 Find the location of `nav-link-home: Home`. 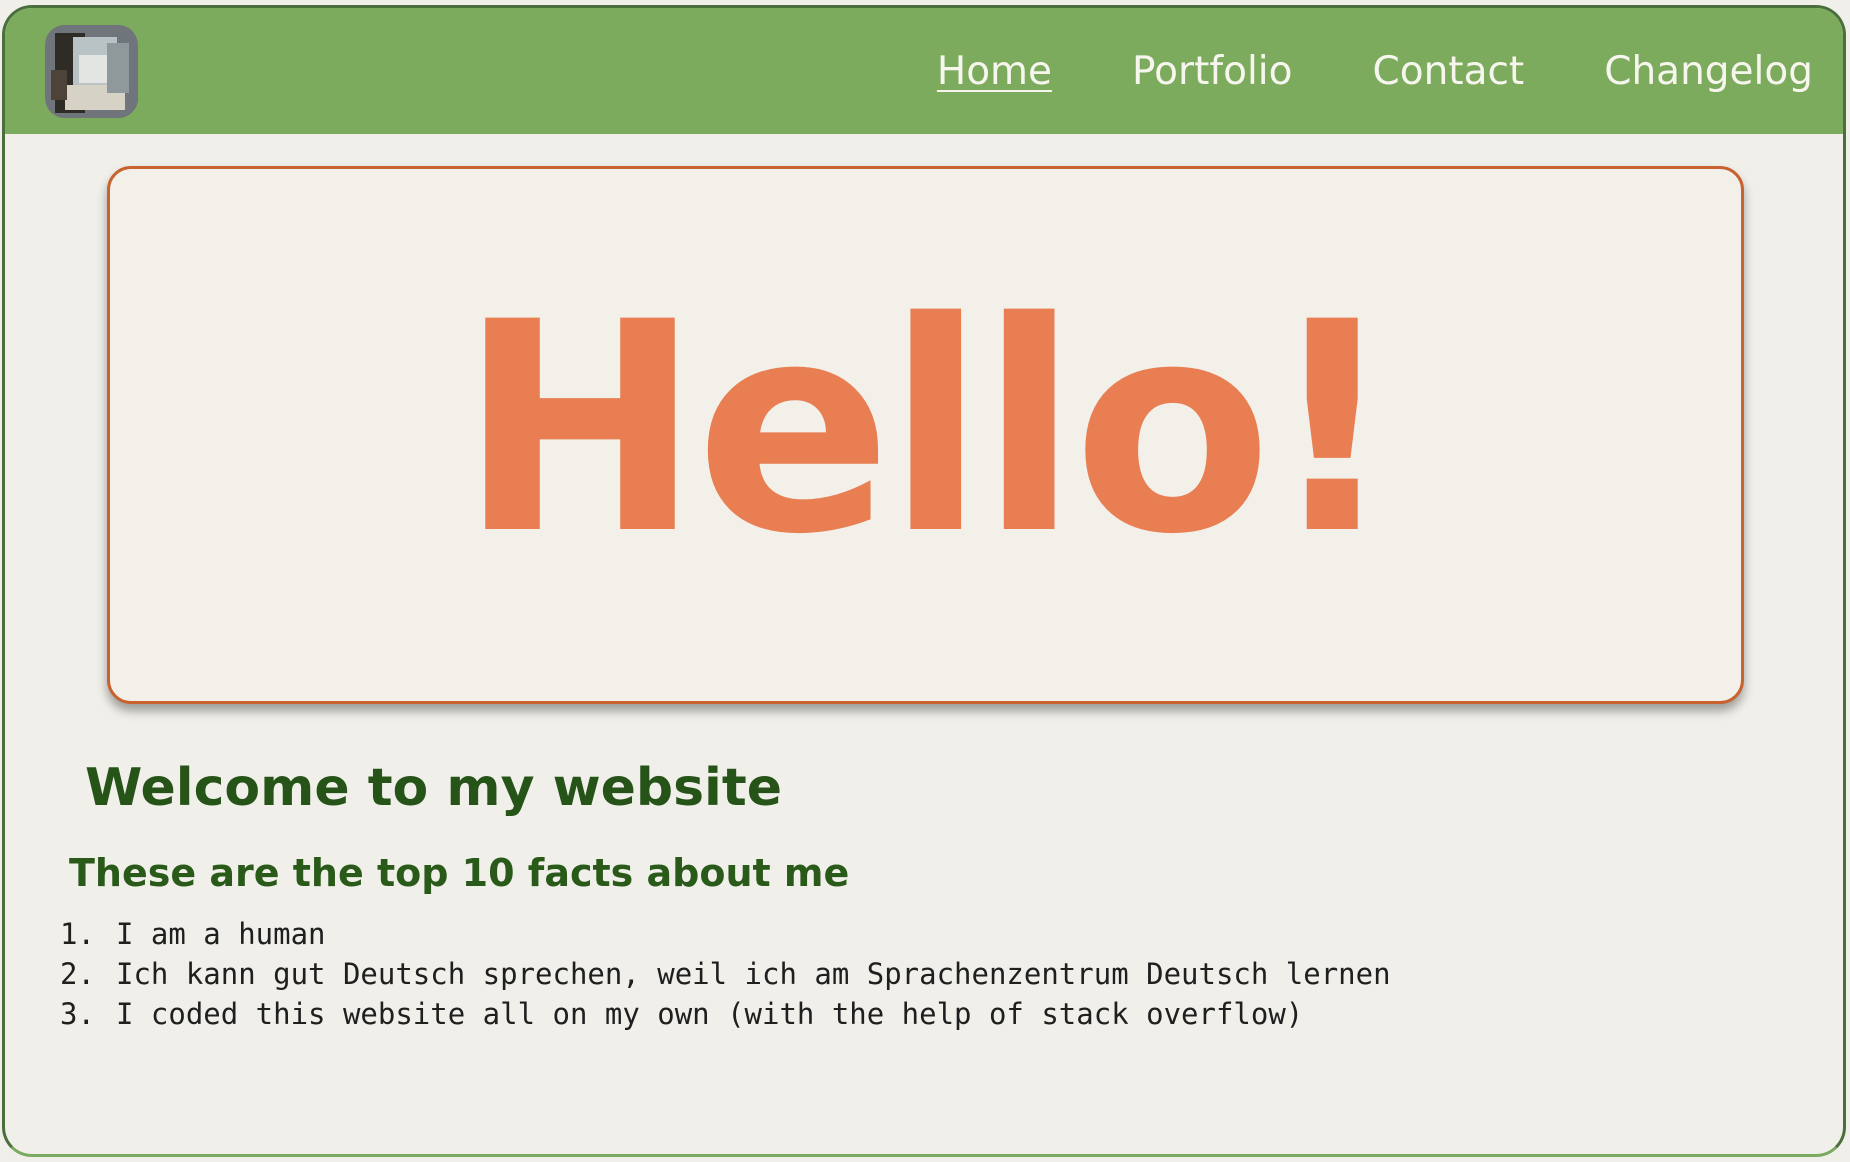

nav-link-home: Home is located at coordinates (994, 71).